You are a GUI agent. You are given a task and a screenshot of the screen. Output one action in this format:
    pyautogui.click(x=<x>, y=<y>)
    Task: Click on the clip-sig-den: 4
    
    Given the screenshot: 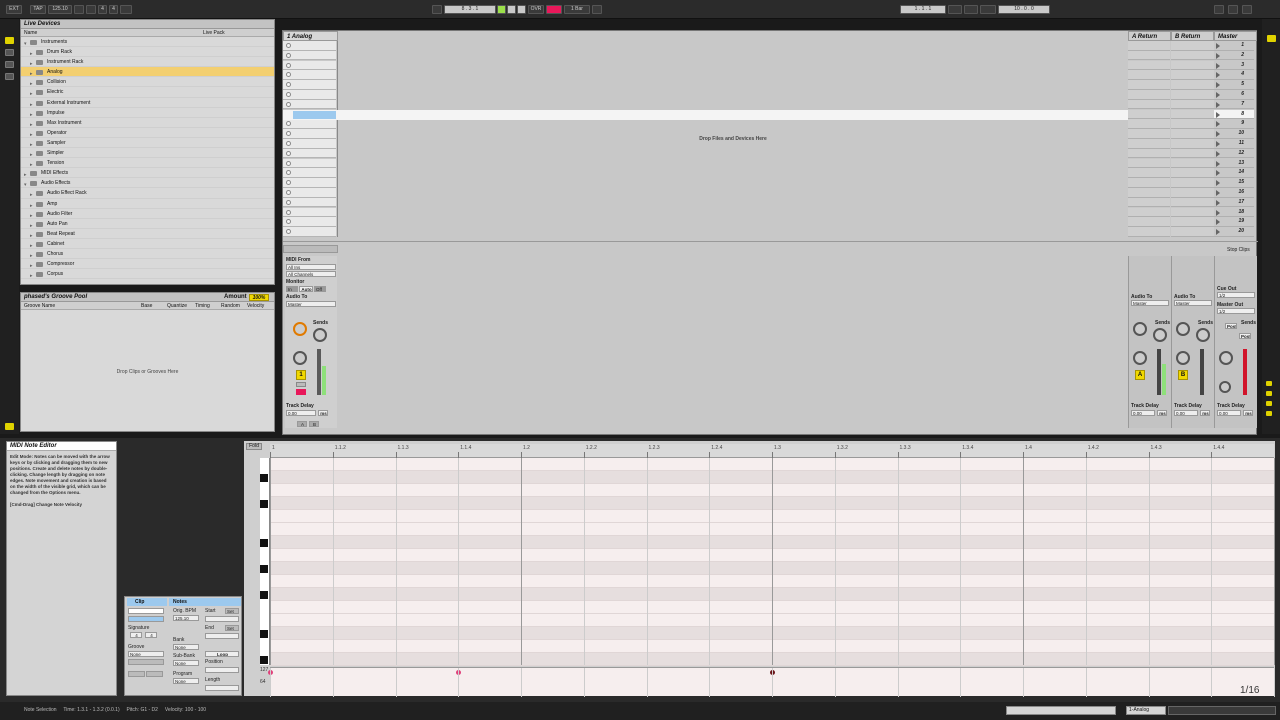 What is the action you would take?
    pyautogui.click(x=151, y=635)
    